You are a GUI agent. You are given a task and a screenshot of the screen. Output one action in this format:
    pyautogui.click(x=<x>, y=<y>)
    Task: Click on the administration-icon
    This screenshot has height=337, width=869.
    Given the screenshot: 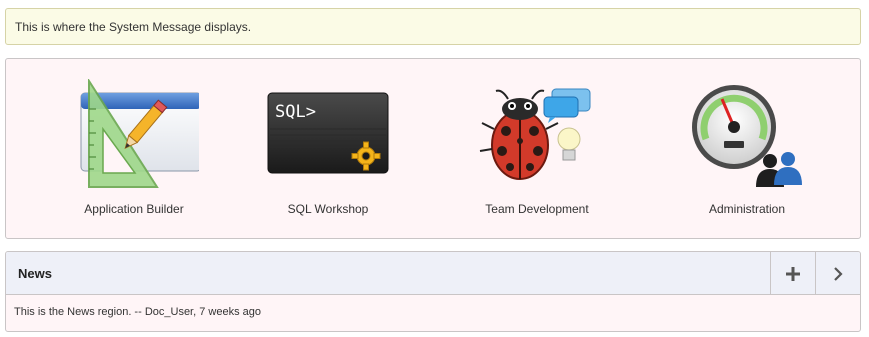 What is the action you would take?
    pyautogui.click(x=747, y=136)
    